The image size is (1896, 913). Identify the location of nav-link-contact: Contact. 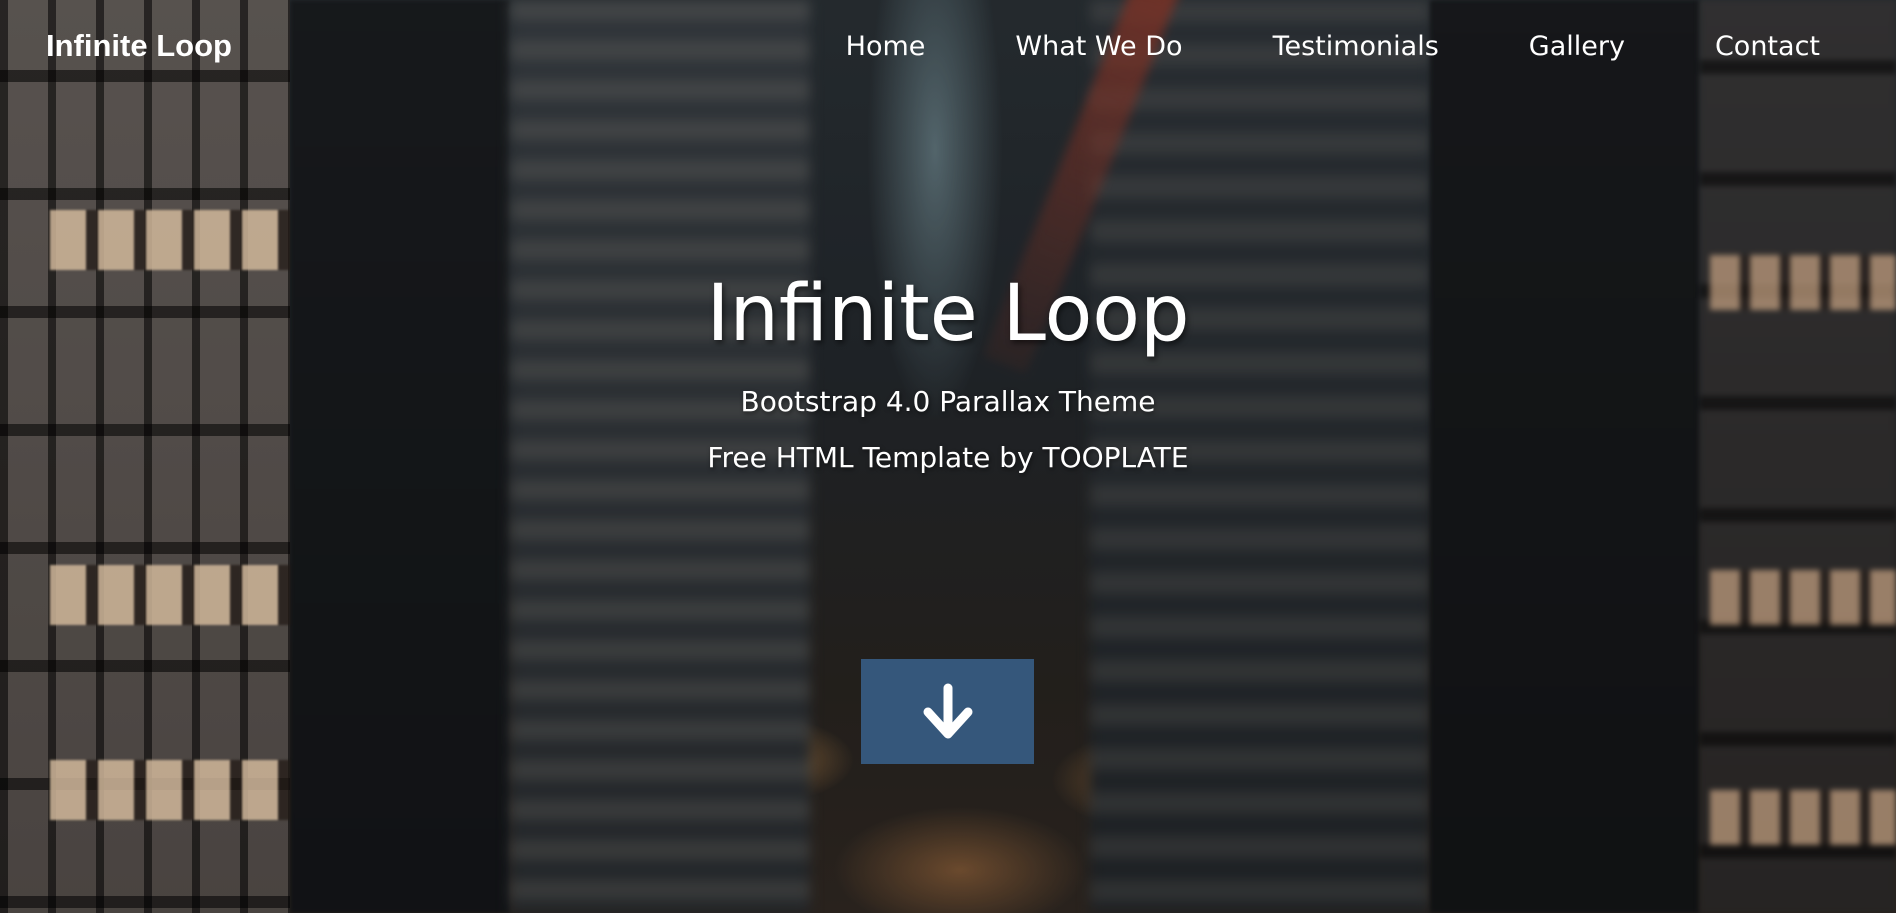
(1722, 46).